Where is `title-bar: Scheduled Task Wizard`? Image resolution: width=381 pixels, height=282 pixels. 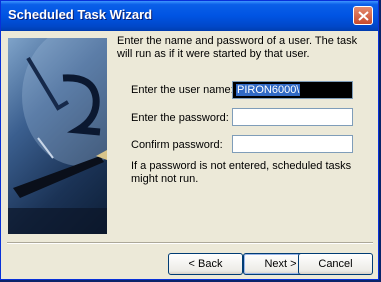
title-bar: Scheduled Task Wizard is located at coordinates (189, 16).